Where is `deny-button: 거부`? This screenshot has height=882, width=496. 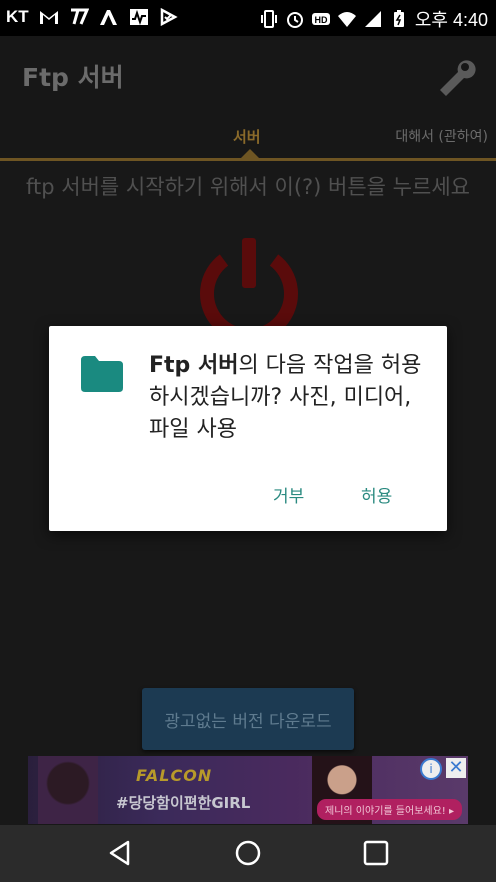
deny-button: 거부 is located at coordinates (288, 494).